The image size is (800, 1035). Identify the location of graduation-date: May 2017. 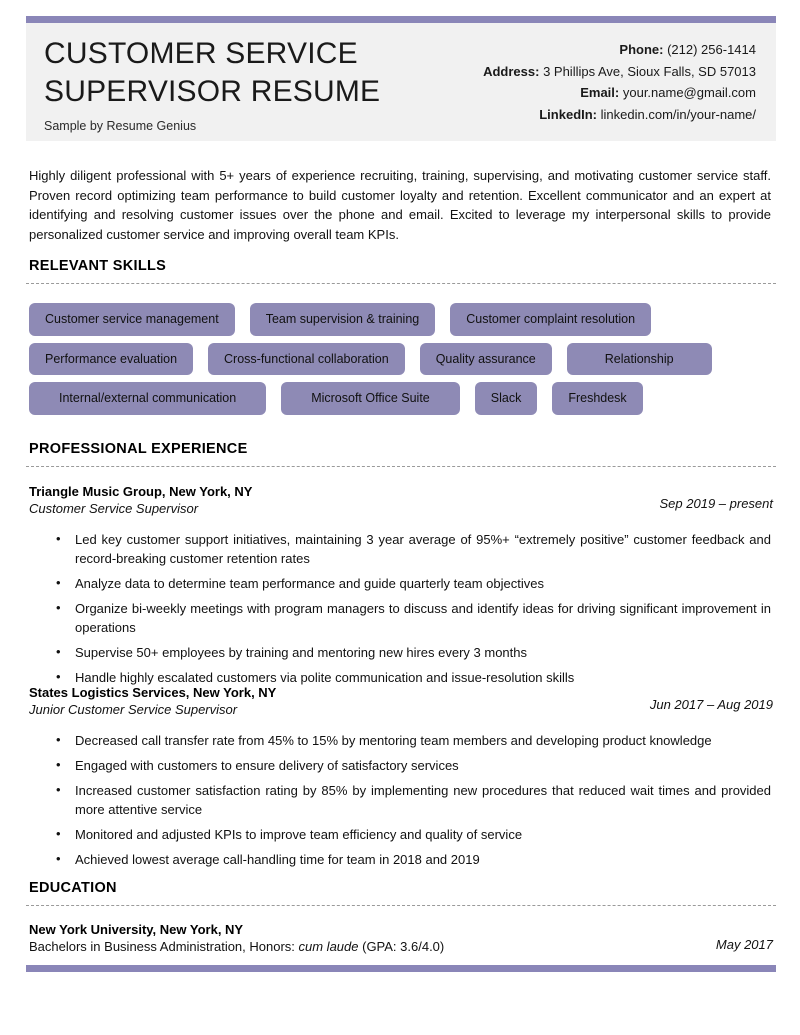
(744, 944).